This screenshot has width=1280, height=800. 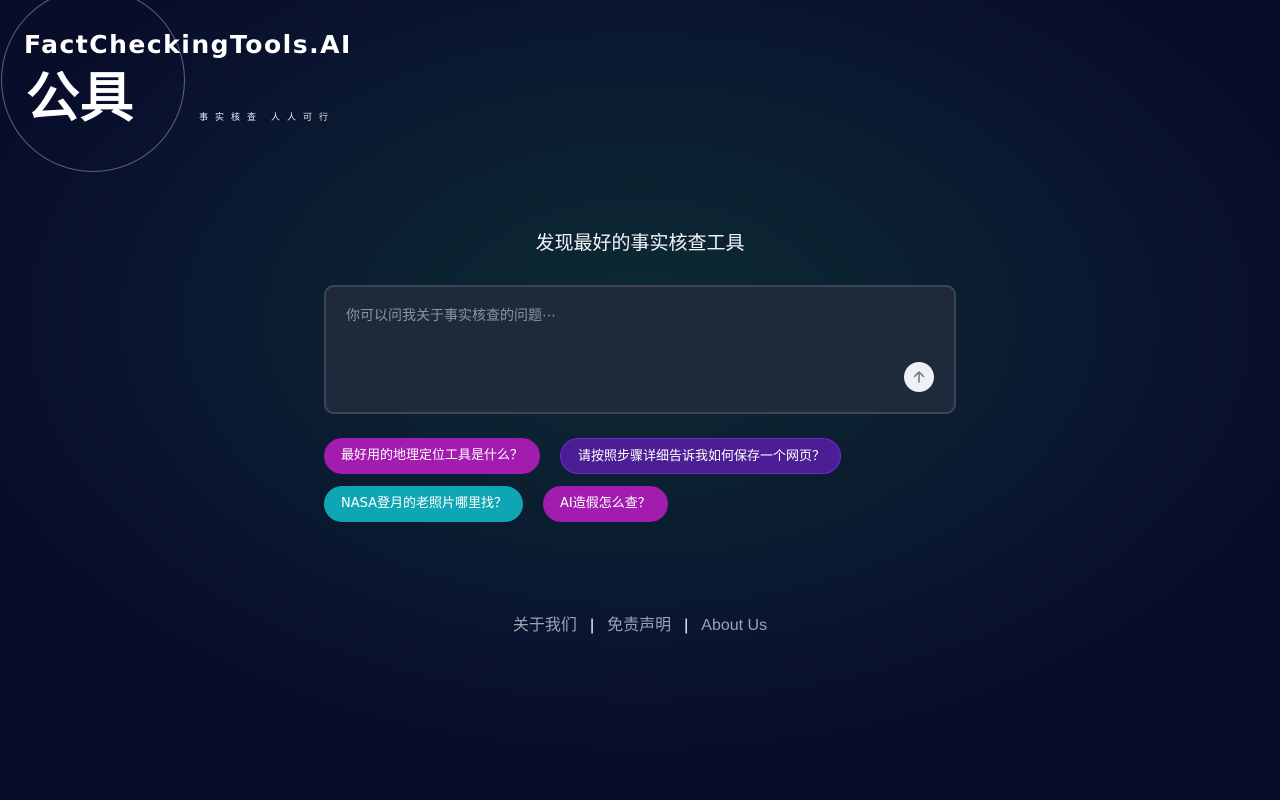 What do you see at coordinates (303, 118) in the screenshot?
I see `tagline-right: 人人可行` at bounding box center [303, 118].